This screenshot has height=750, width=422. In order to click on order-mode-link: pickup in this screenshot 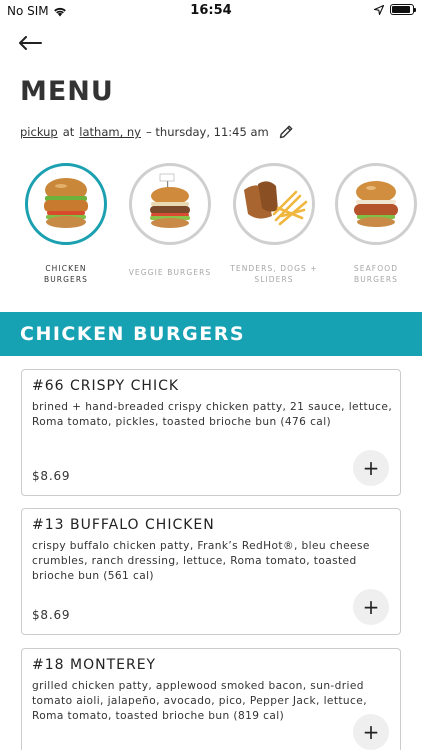, I will do `click(39, 132)`.